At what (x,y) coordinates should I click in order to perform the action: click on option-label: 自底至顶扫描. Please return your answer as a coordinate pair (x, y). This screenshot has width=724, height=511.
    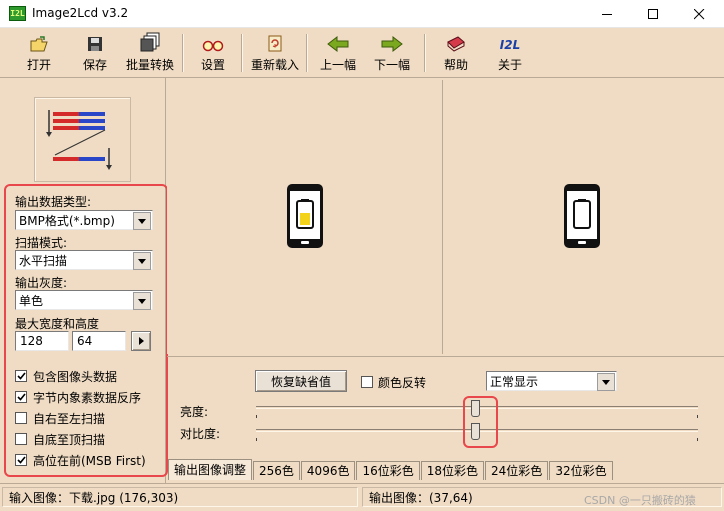
    Looking at the image, I should click on (69, 440).